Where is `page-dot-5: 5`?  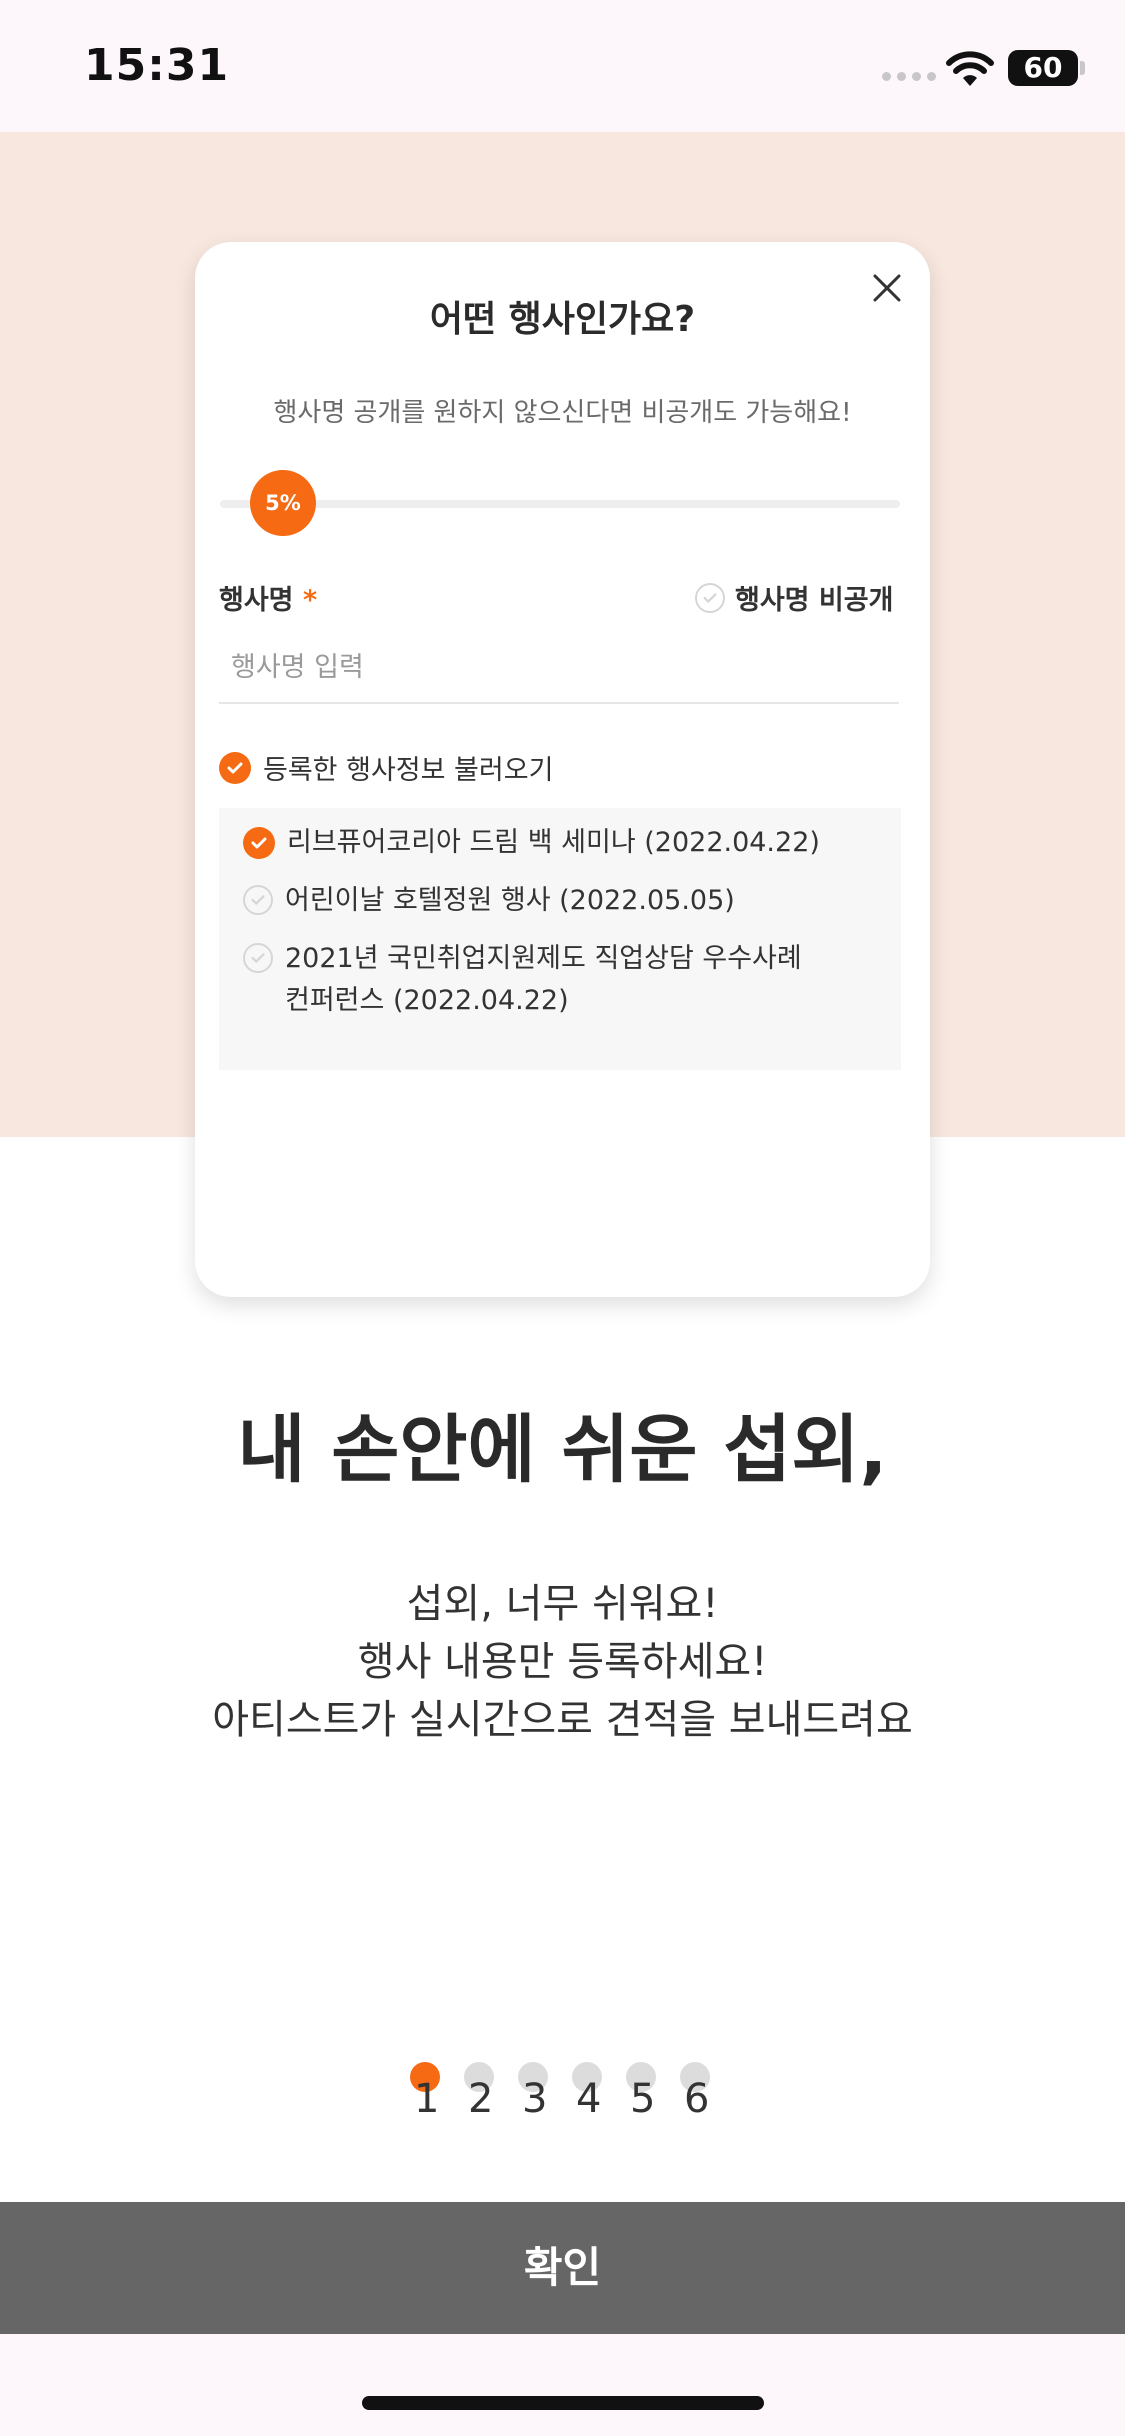 page-dot-5: 5 is located at coordinates (641, 2092).